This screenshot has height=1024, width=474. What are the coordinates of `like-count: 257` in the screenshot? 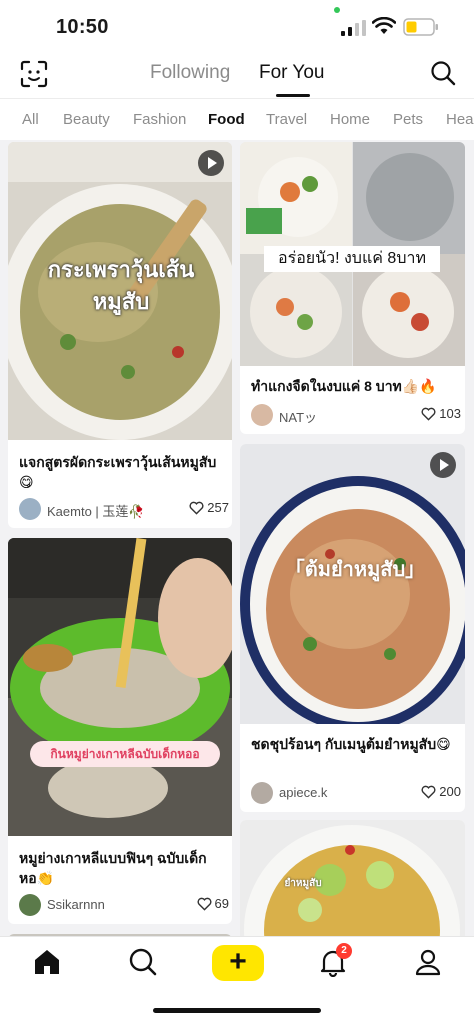 It's located at (218, 507).